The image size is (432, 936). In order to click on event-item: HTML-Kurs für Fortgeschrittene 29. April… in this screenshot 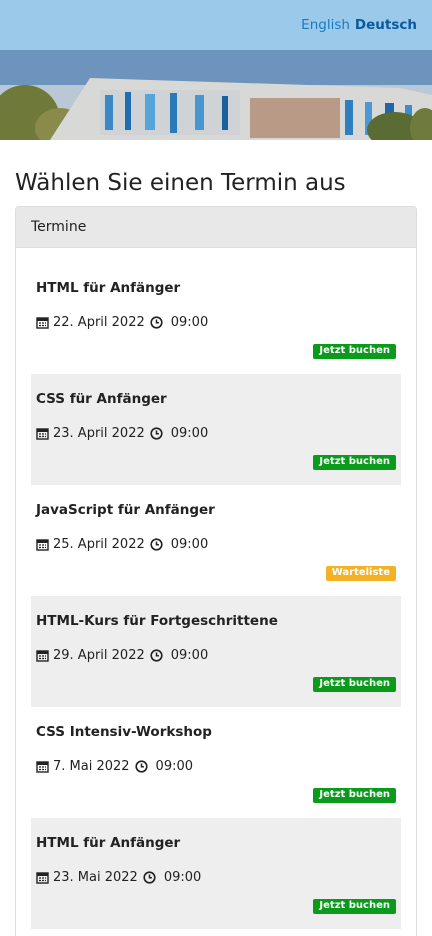, I will do `click(216, 651)`.